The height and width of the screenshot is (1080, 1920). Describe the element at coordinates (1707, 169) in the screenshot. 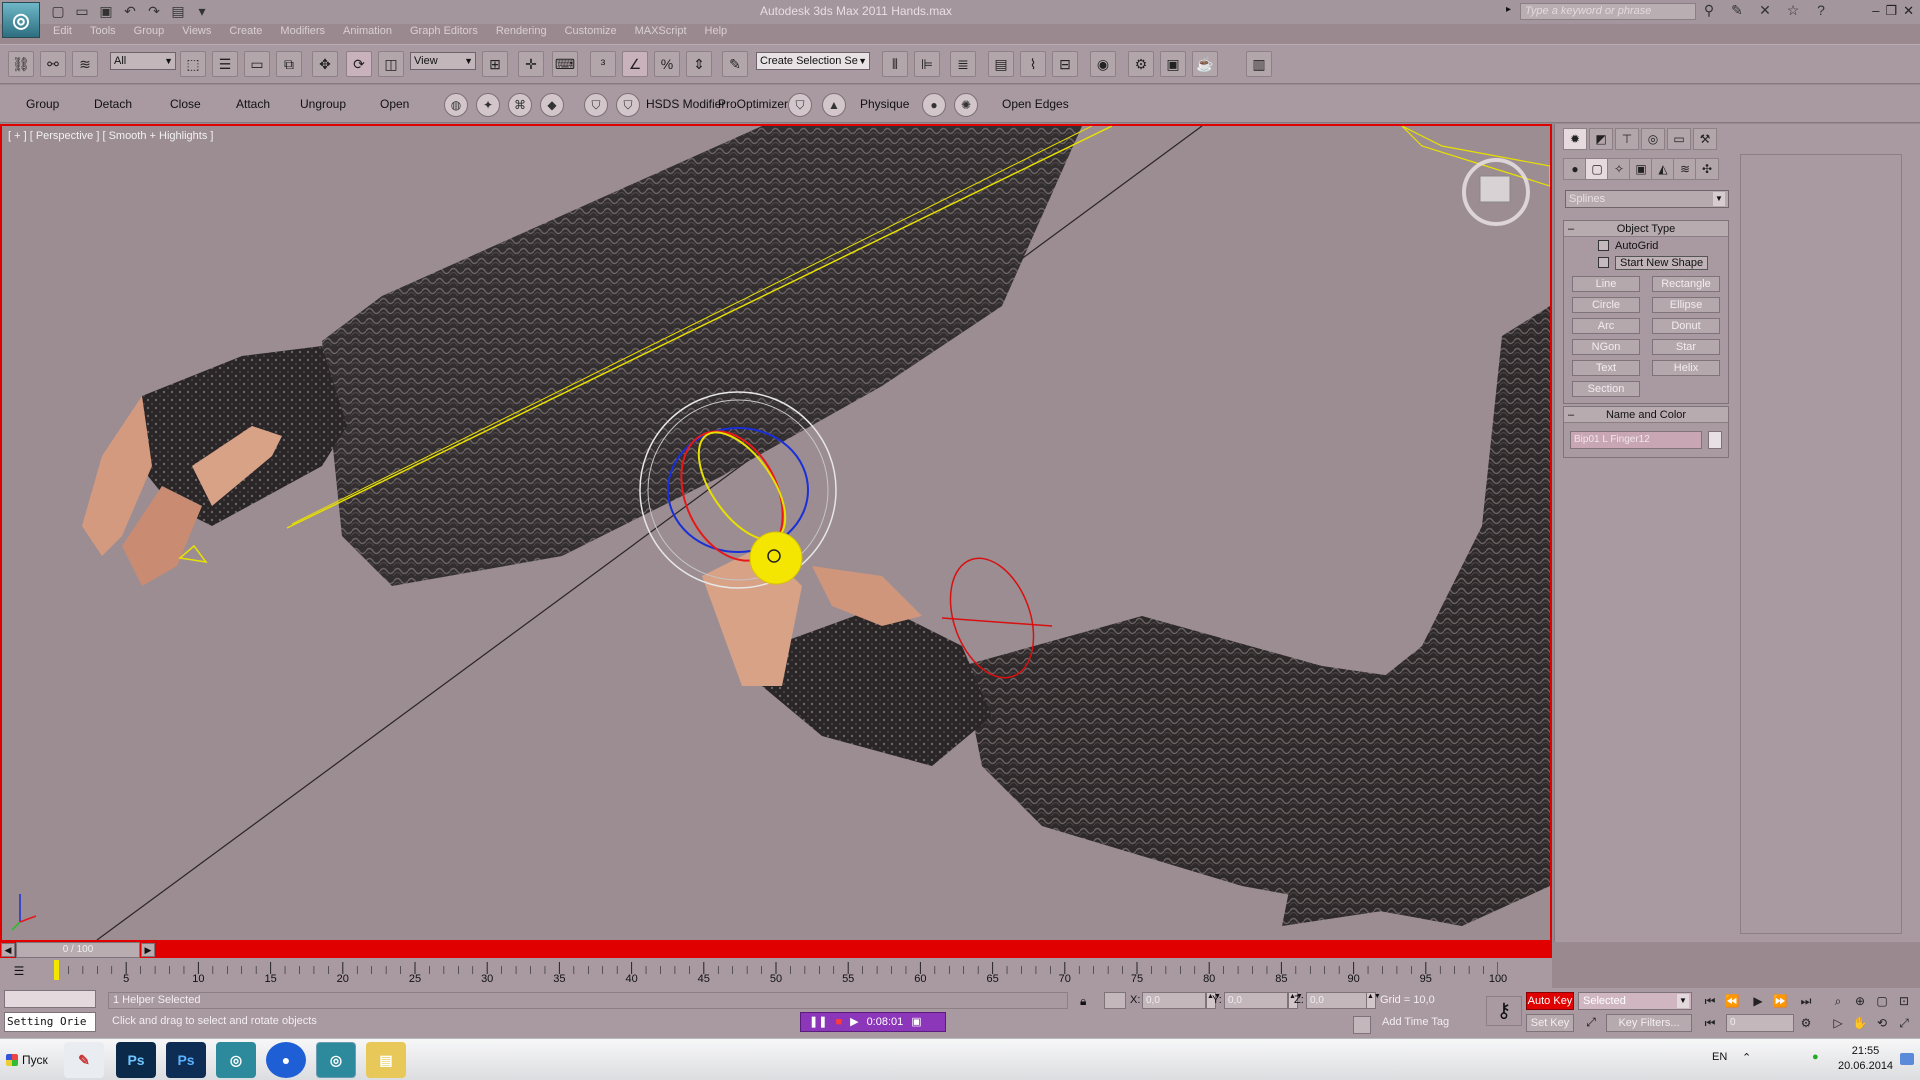

I see `systems-icon: ✣` at that location.